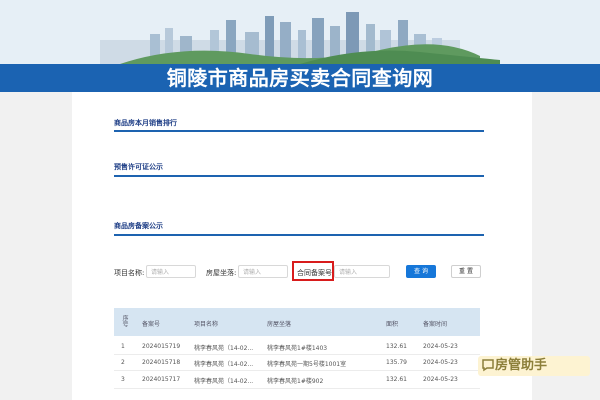  Describe the element at coordinates (435, 324) in the screenshot. I see `column-header-filing-date: 备案时间` at that location.